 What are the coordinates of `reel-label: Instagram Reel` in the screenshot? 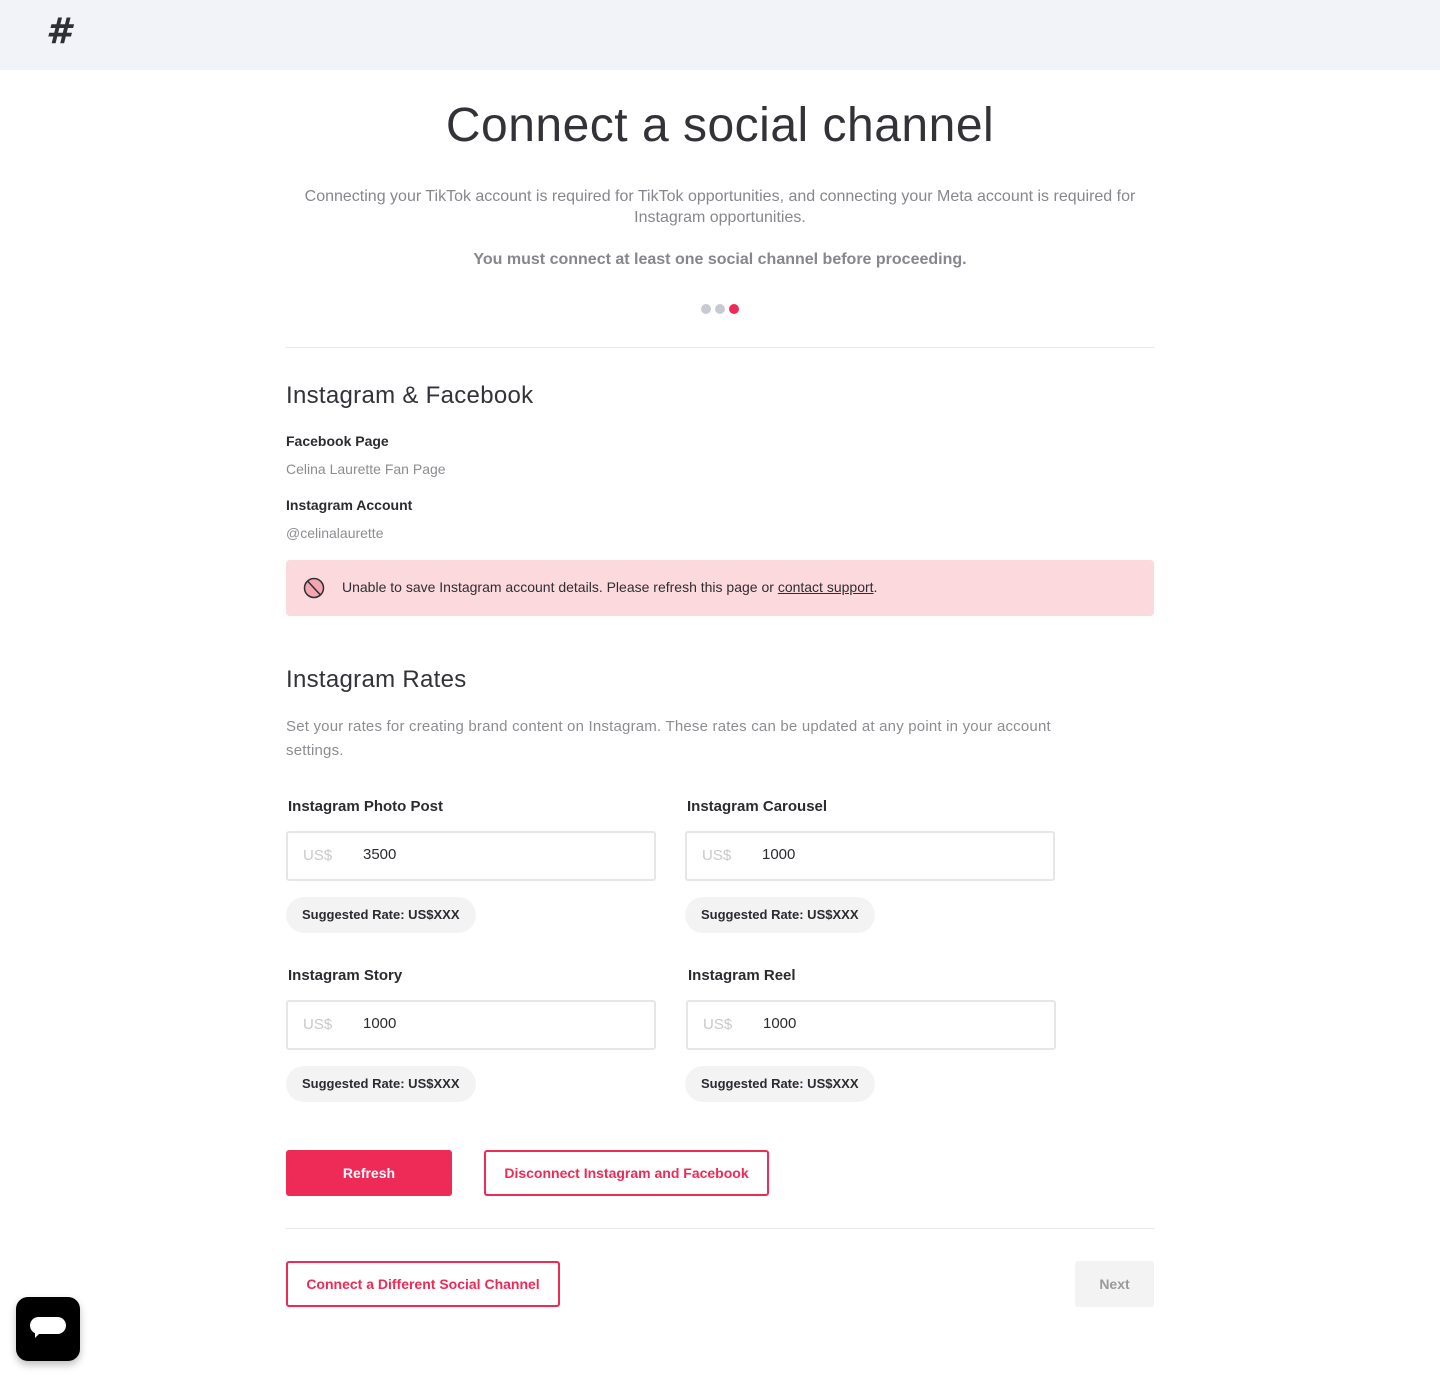 It's located at (742, 975).